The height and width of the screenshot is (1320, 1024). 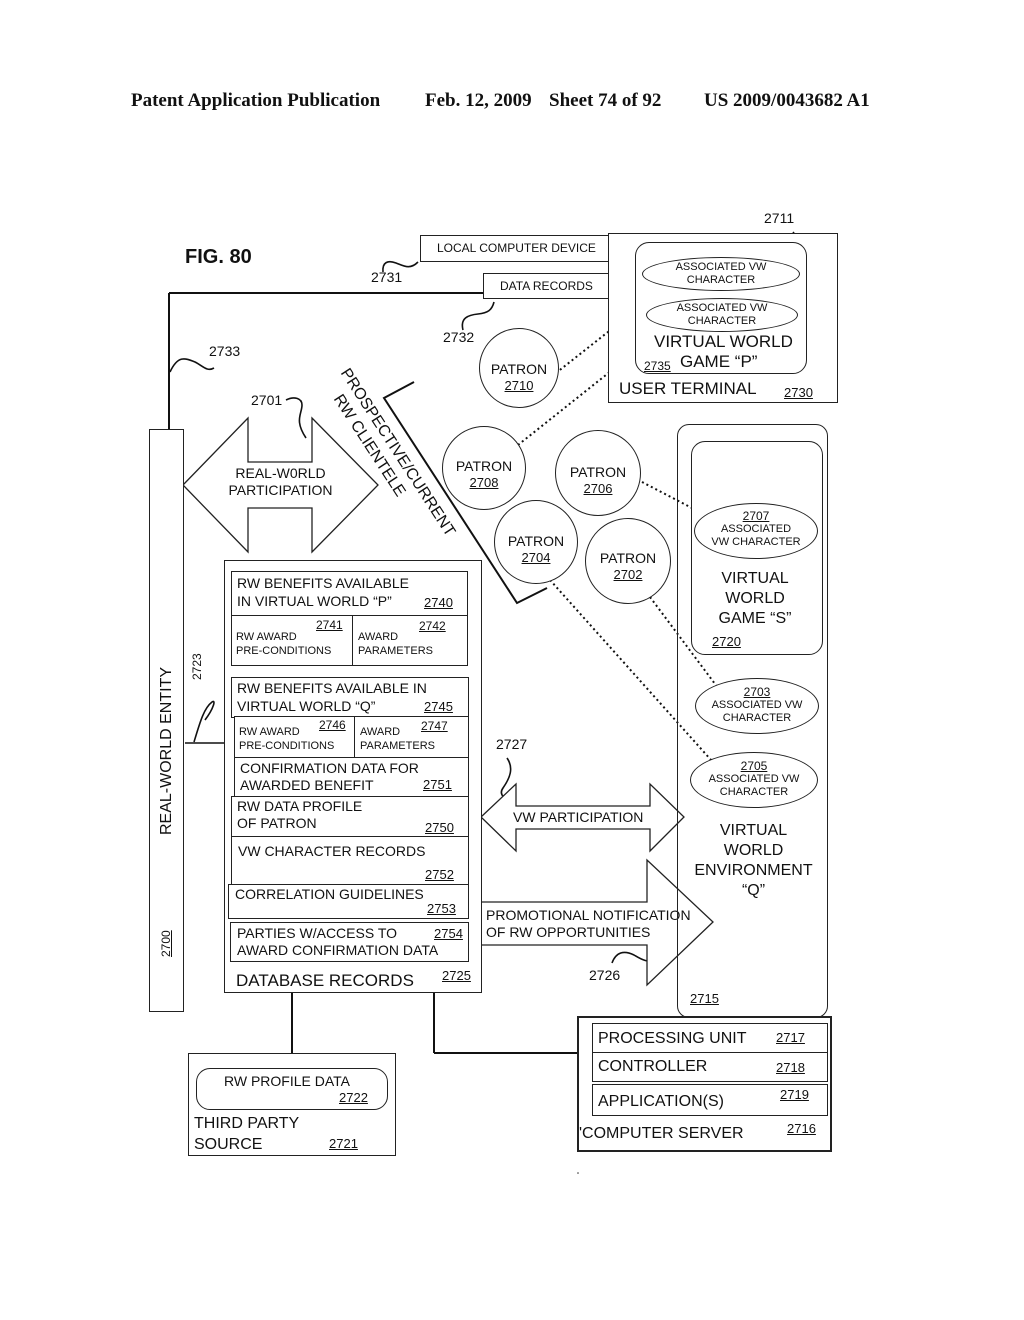 What do you see at coordinates (578, 817) in the screenshot?
I see `vw-participation-label: VW PARTICIPATION` at bounding box center [578, 817].